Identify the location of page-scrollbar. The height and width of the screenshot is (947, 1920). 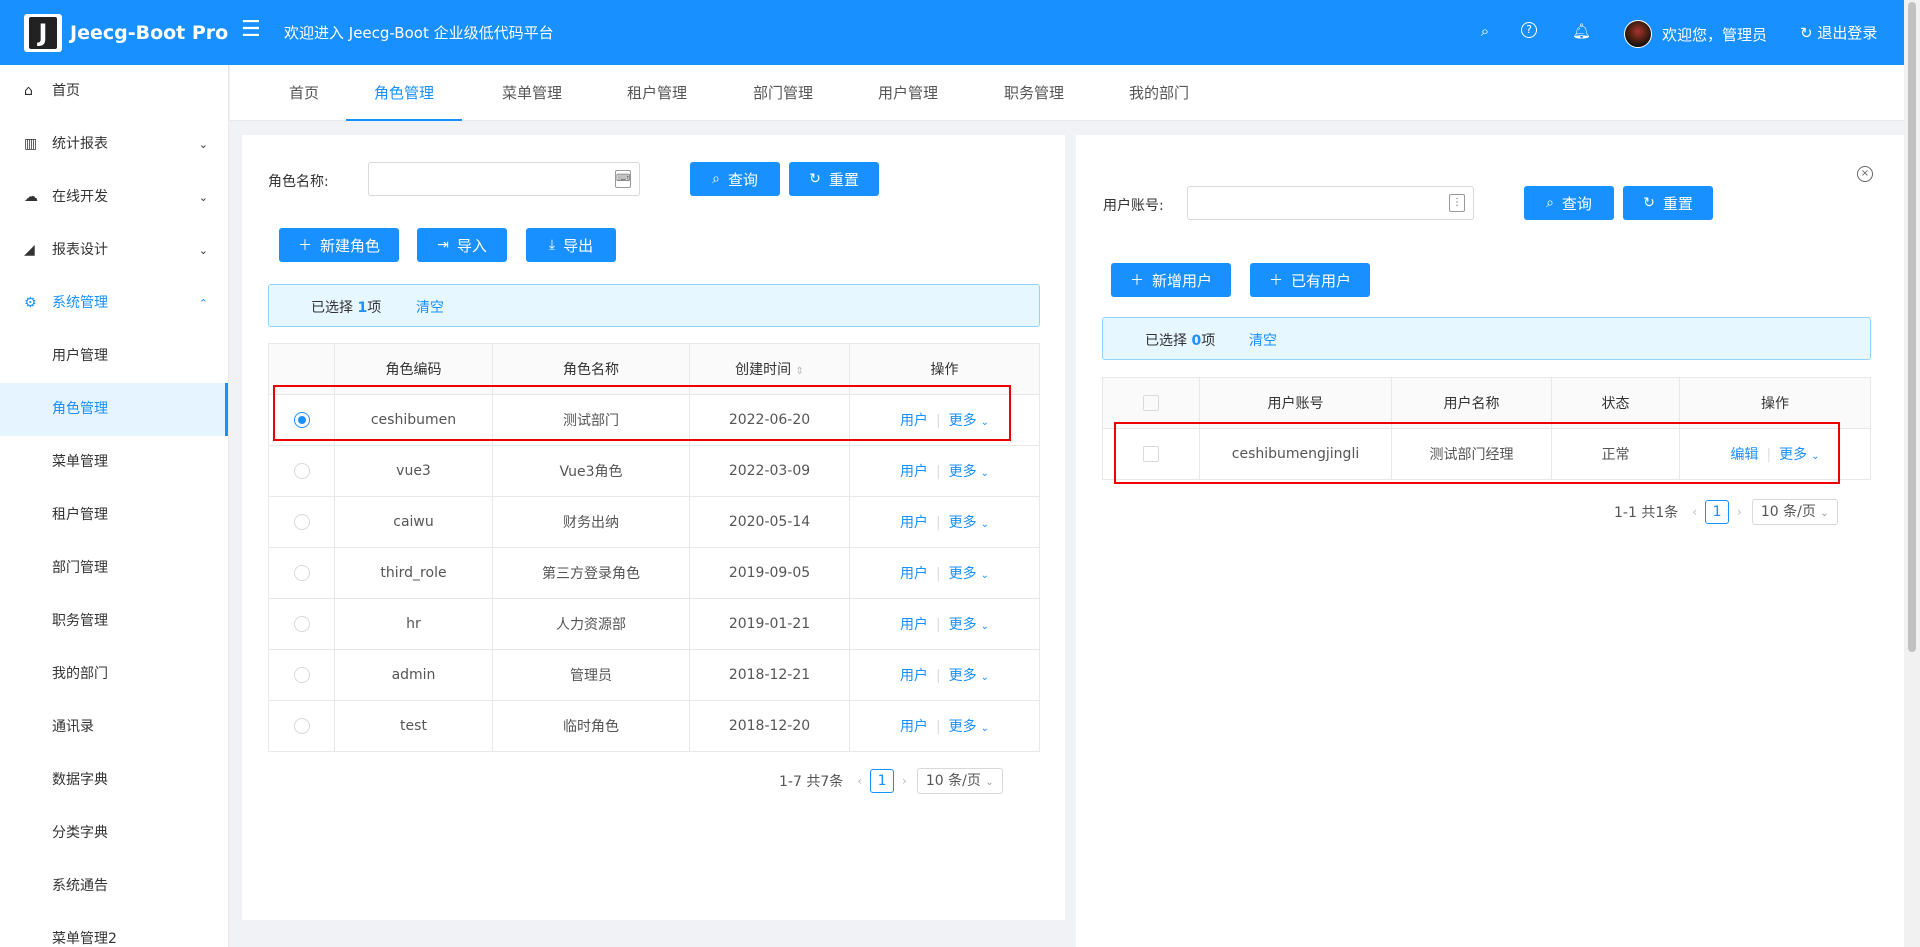
(1912, 473).